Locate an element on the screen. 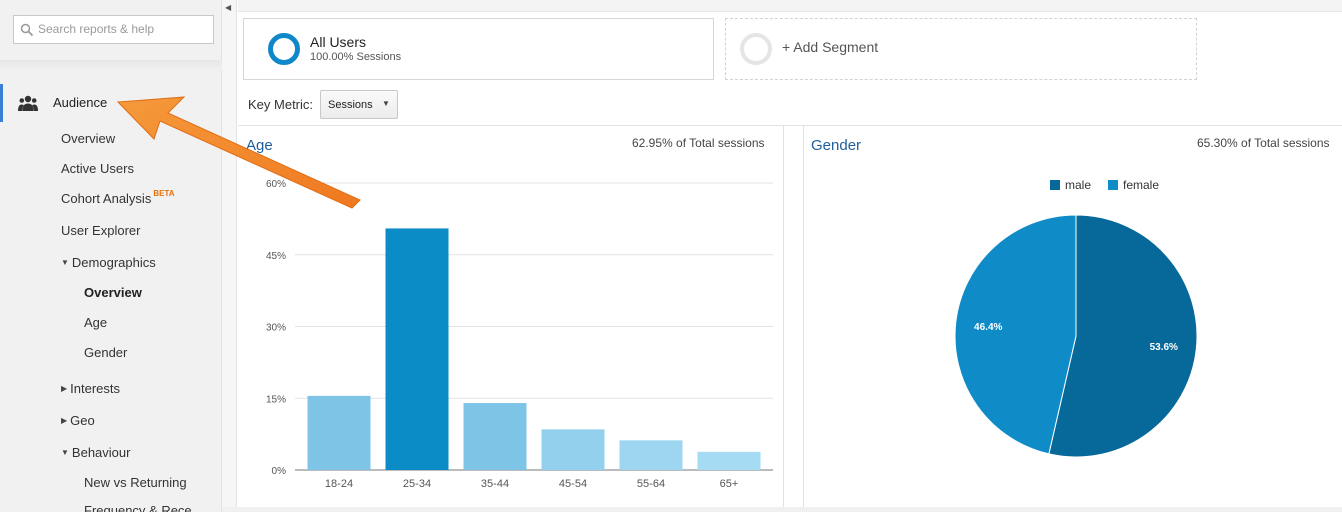 Image resolution: width=1342 pixels, height=512 pixels. sidebar-section-label: Audience is located at coordinates (80, 102).